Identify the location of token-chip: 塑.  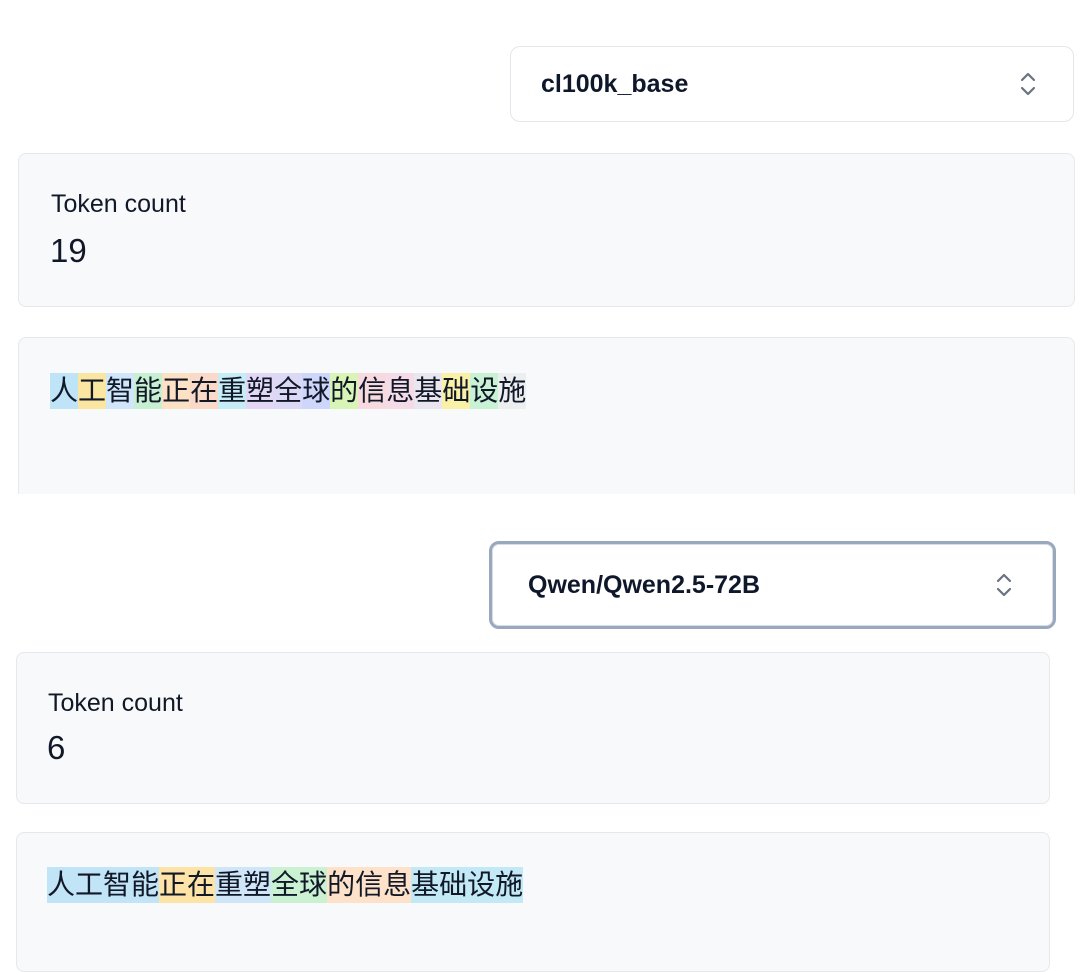
(260, 391).